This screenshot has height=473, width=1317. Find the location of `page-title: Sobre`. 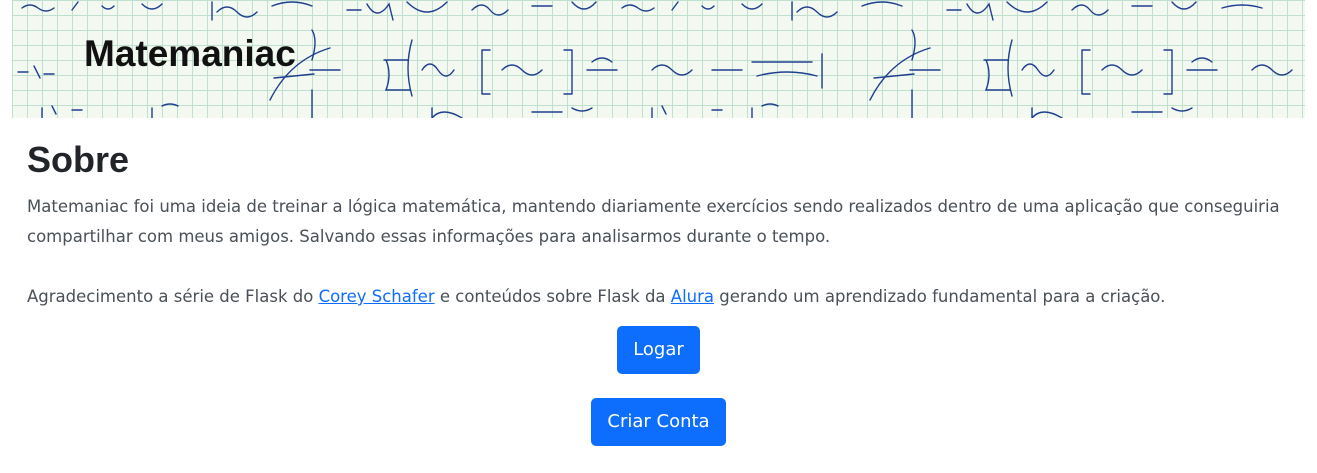

page-title: Sobre is located at coordinates (78, 159).